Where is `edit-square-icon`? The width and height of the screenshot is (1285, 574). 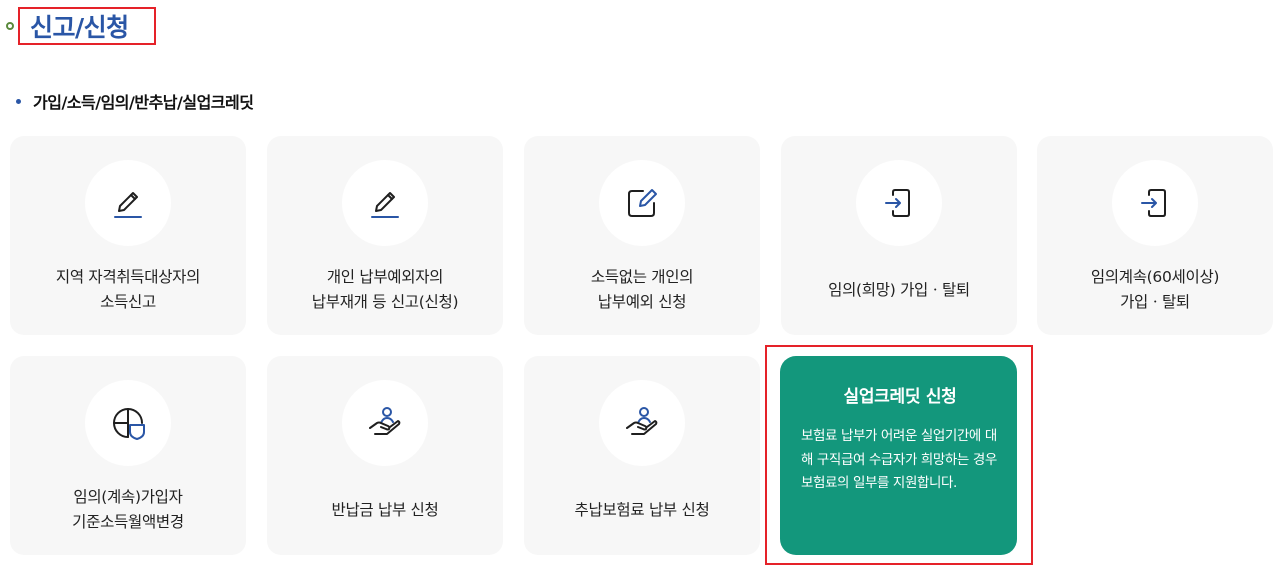 edit-square-icon is located at coordinates (642, 203).